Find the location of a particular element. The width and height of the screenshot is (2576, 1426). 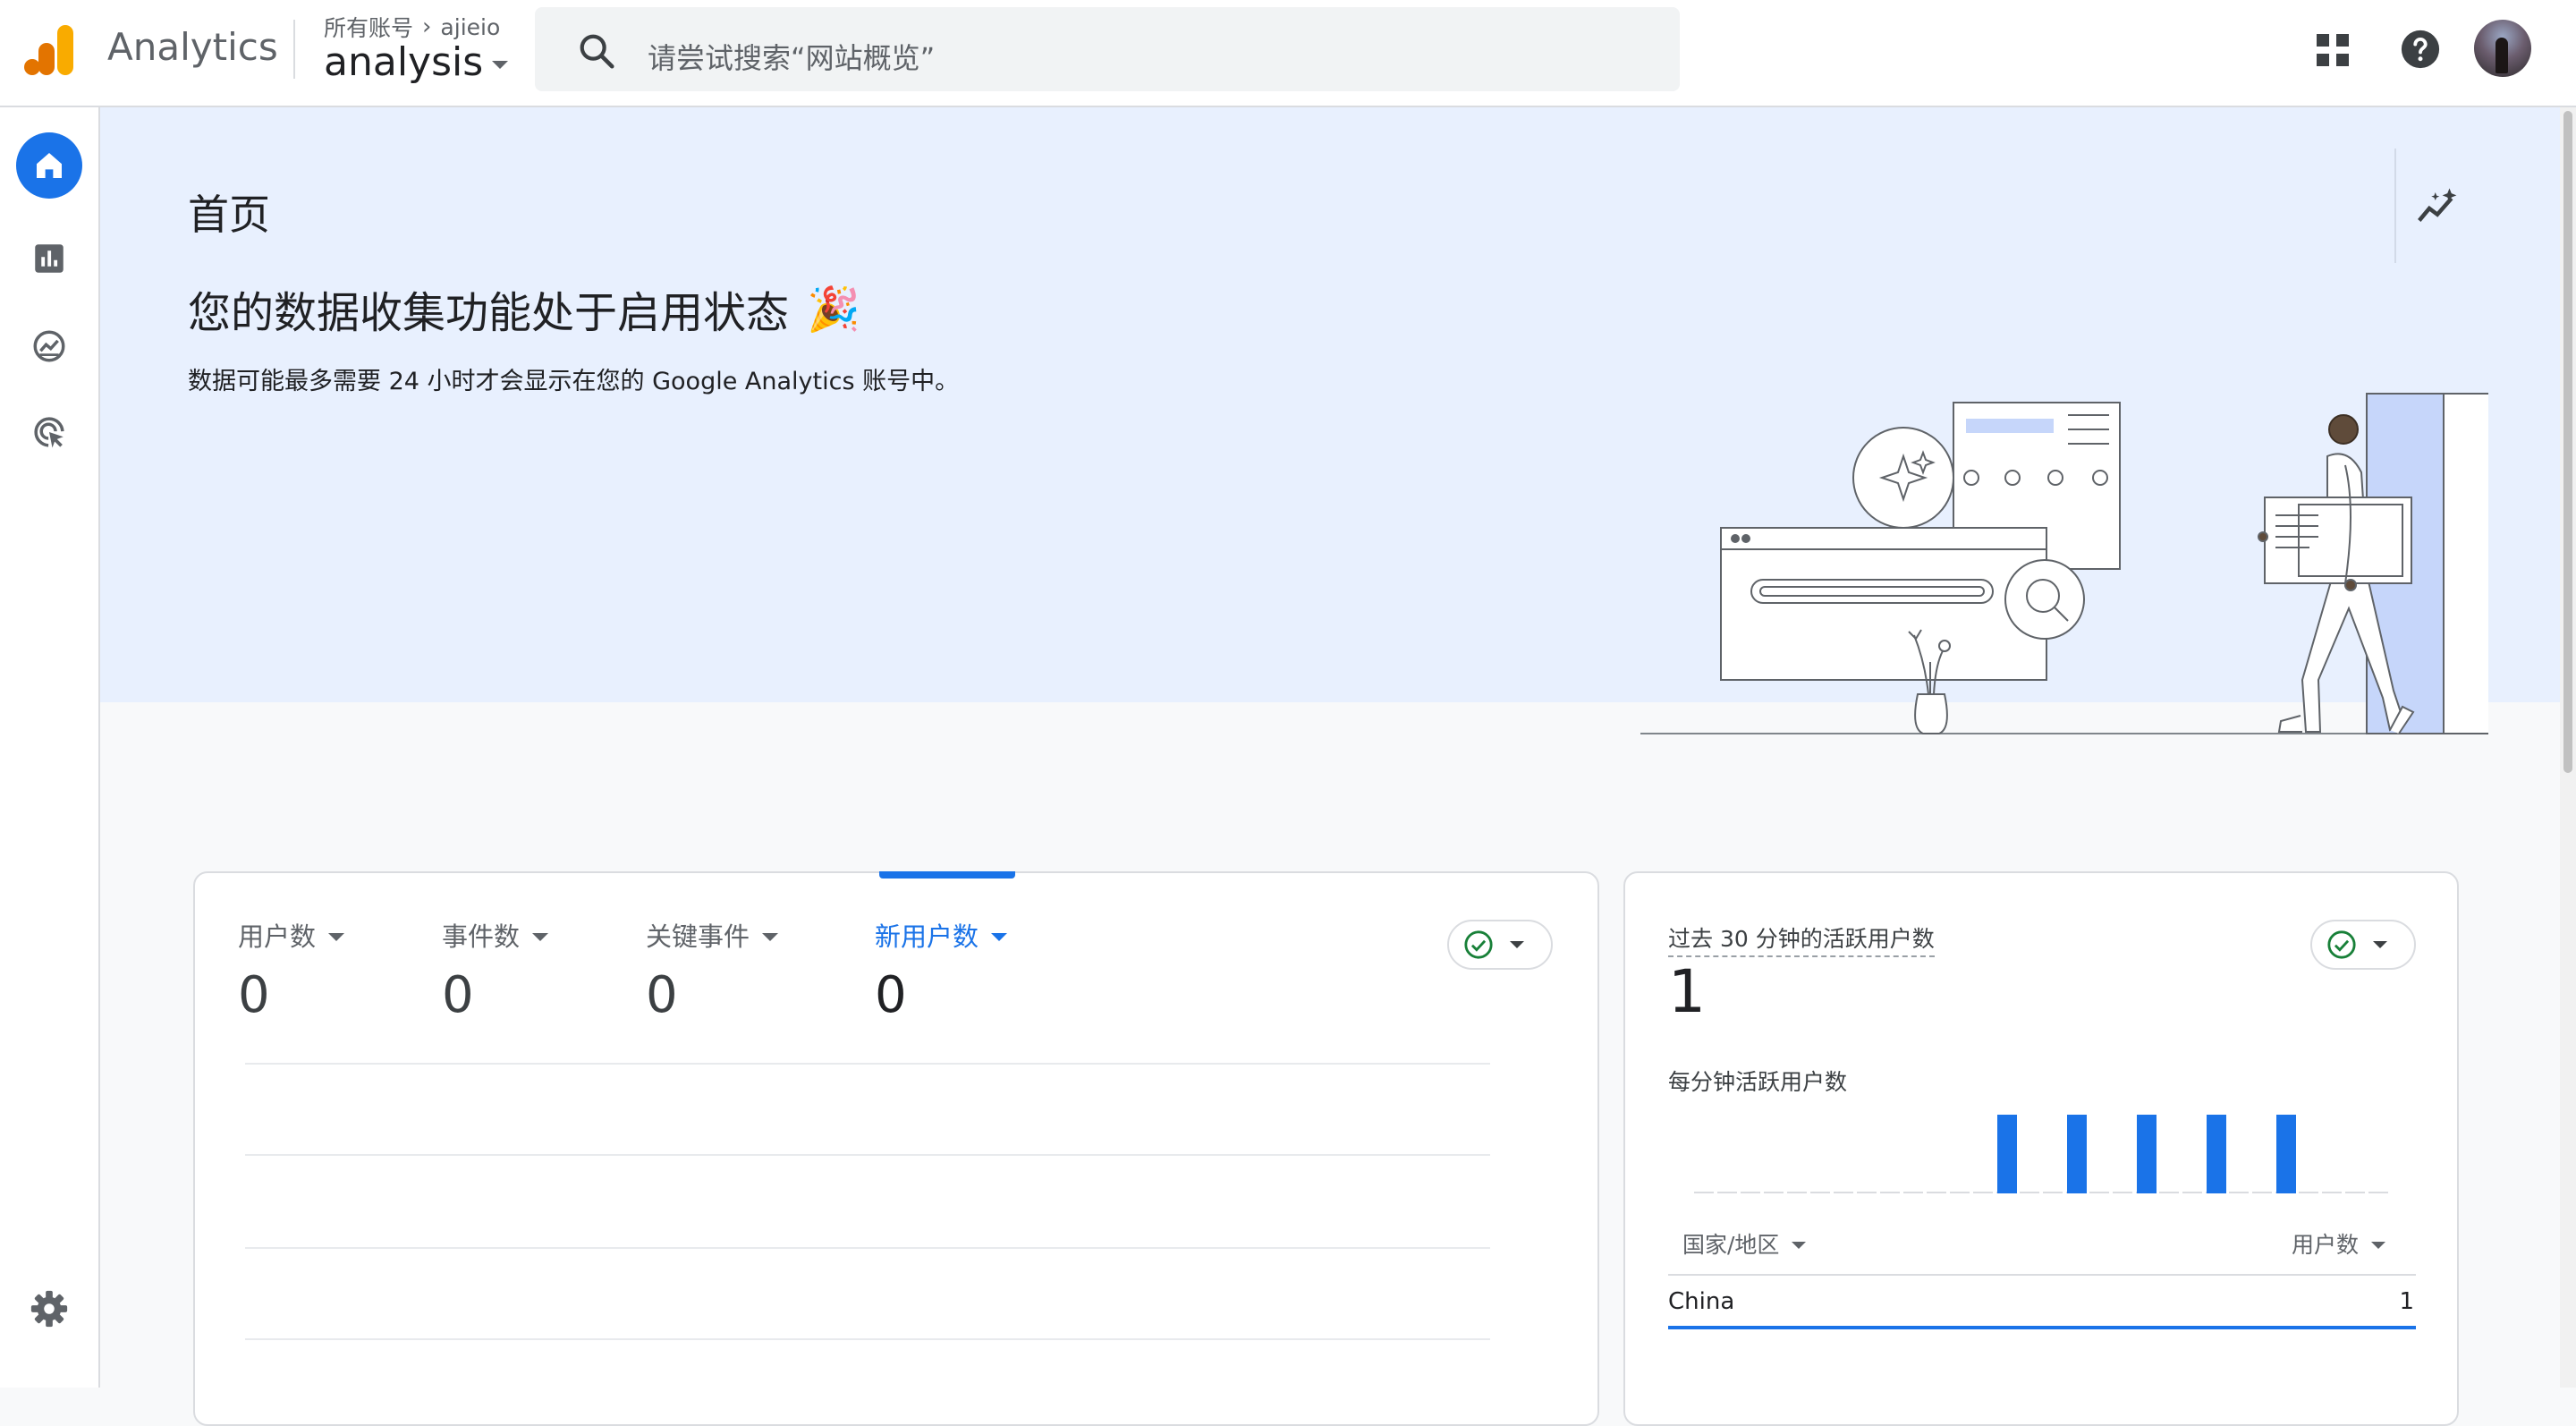

breadcrumb: 所有账号 › ajieio is located at coordinates (412, 27).